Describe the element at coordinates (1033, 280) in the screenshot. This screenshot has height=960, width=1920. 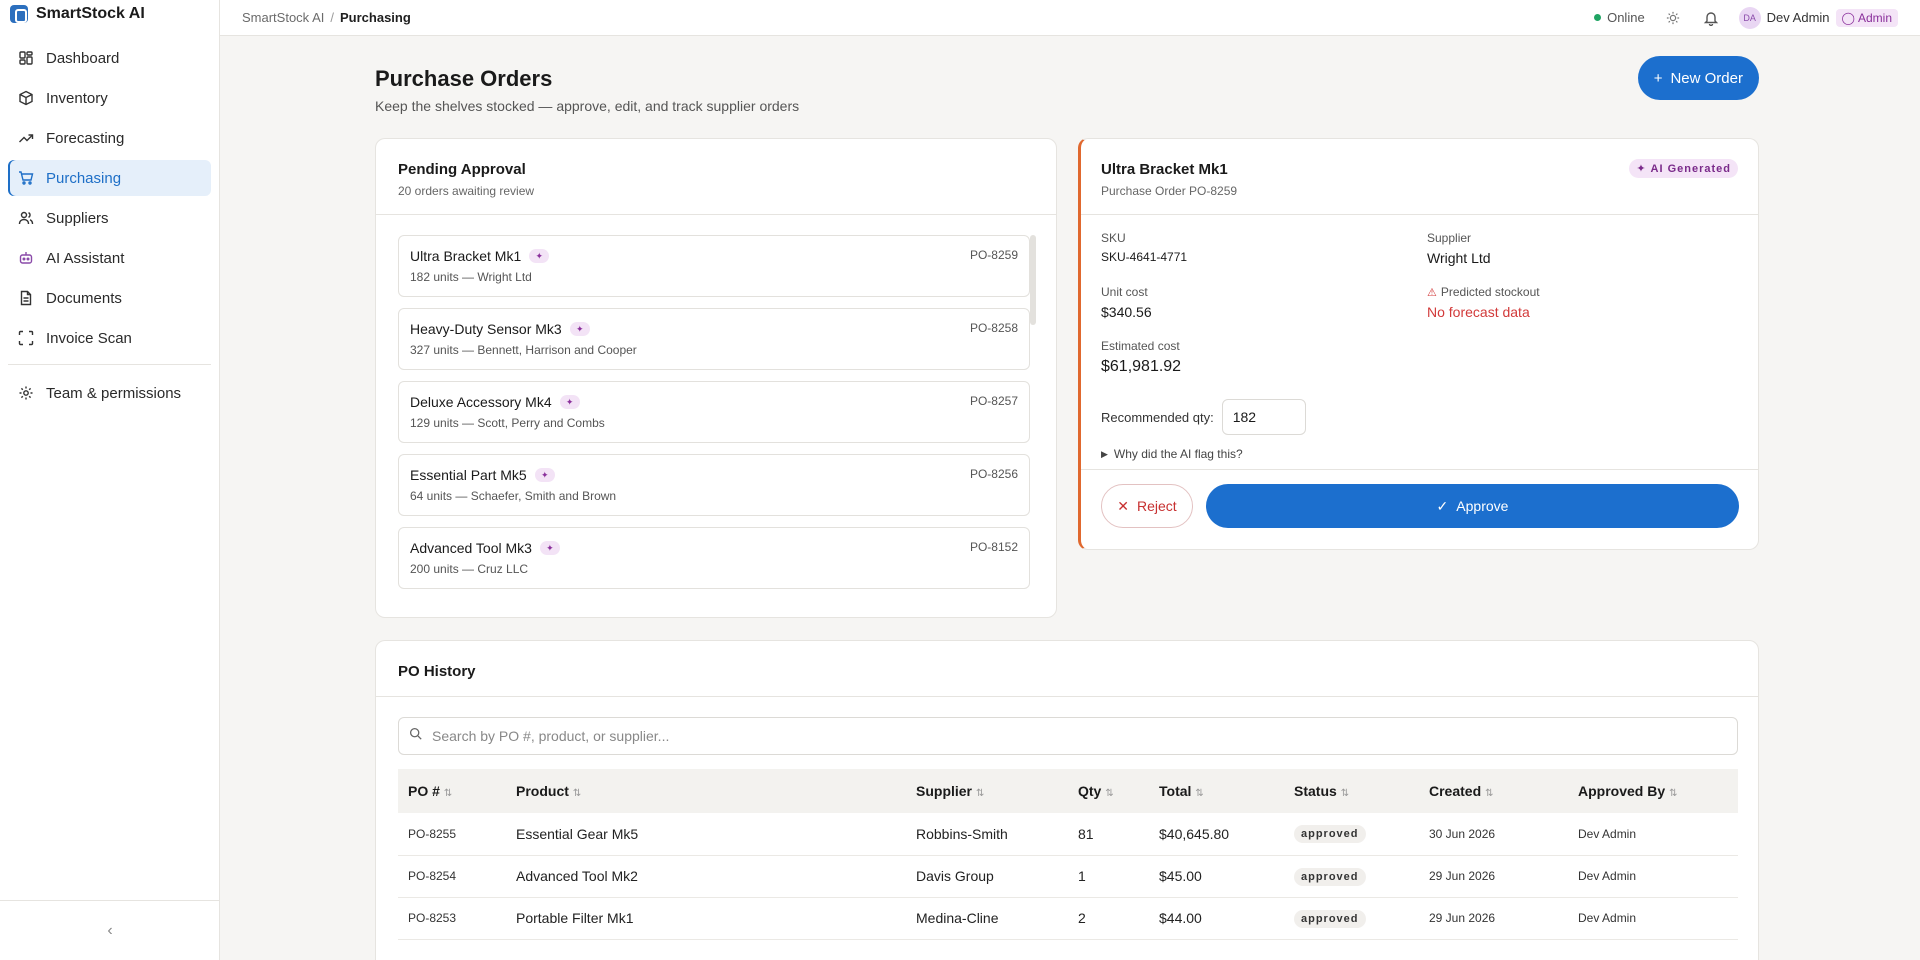
I see `pending-list-scrollbar` at that location.